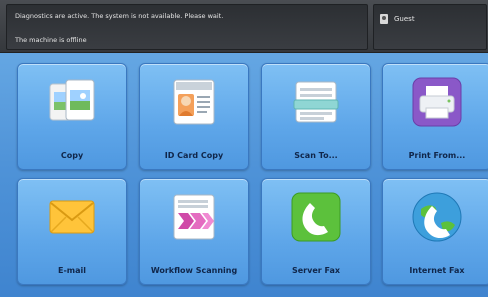 Image resolution: width=488 pixels, height=297 pixels. I want to click on printer-icon, so click(437, 102).